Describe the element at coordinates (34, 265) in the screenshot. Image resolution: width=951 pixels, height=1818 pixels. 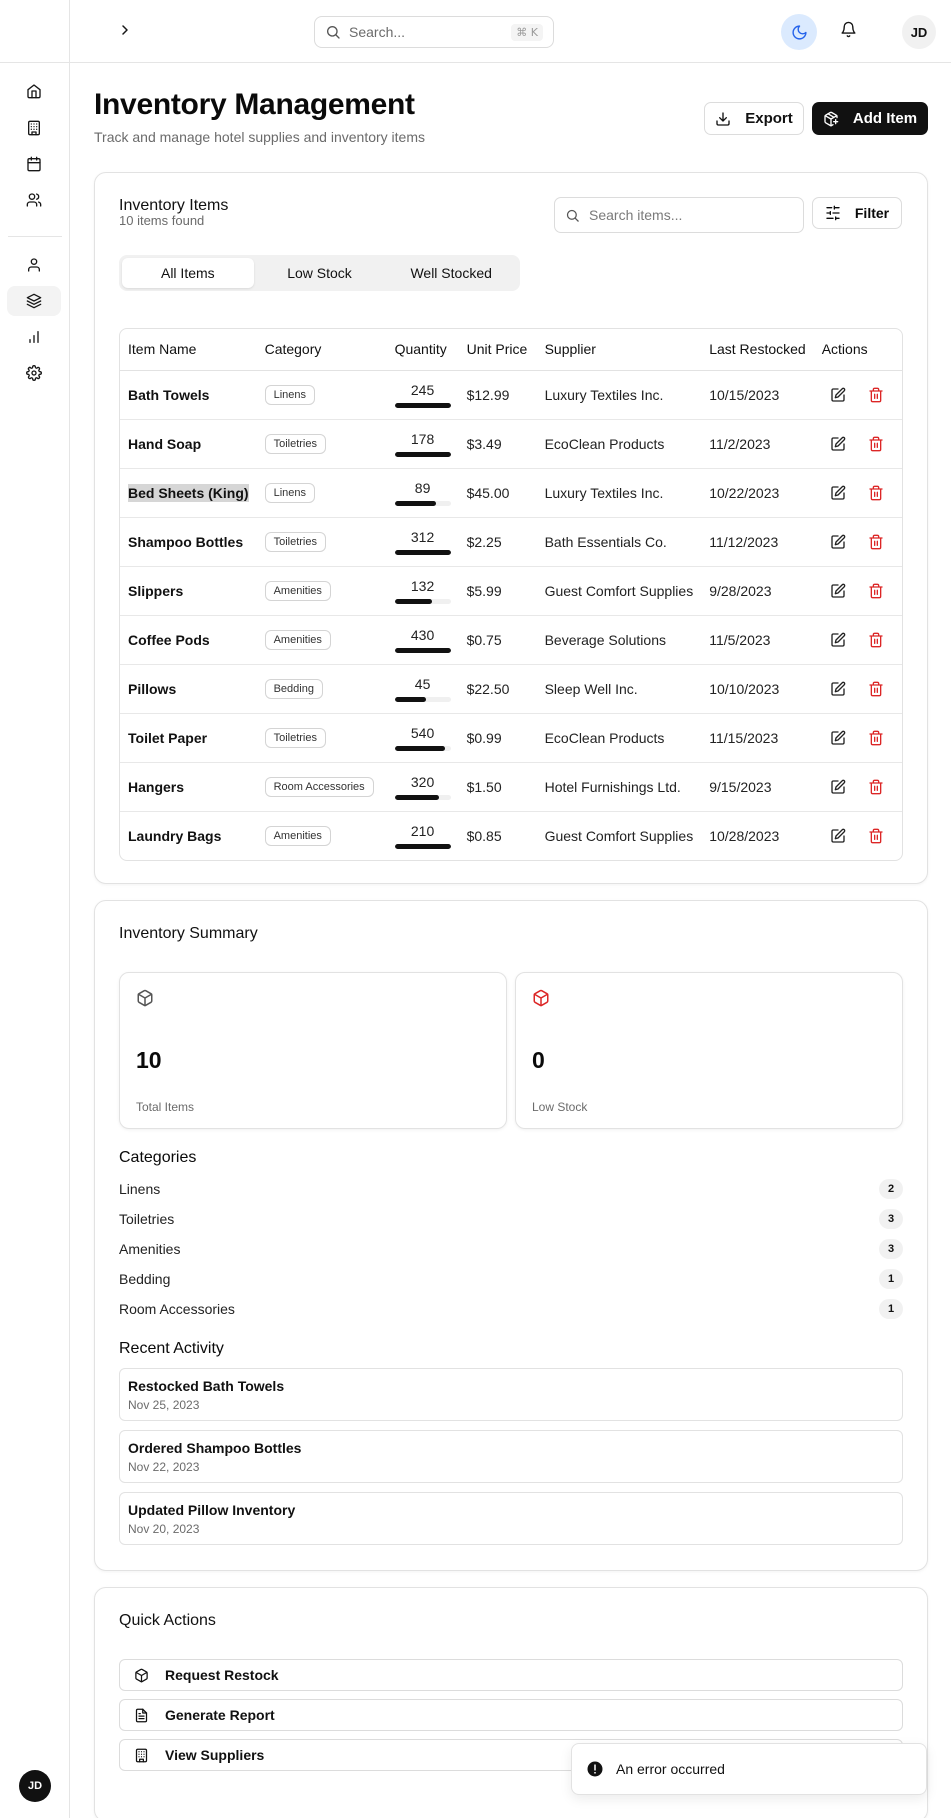
I see `nav-user-icon` at that location.